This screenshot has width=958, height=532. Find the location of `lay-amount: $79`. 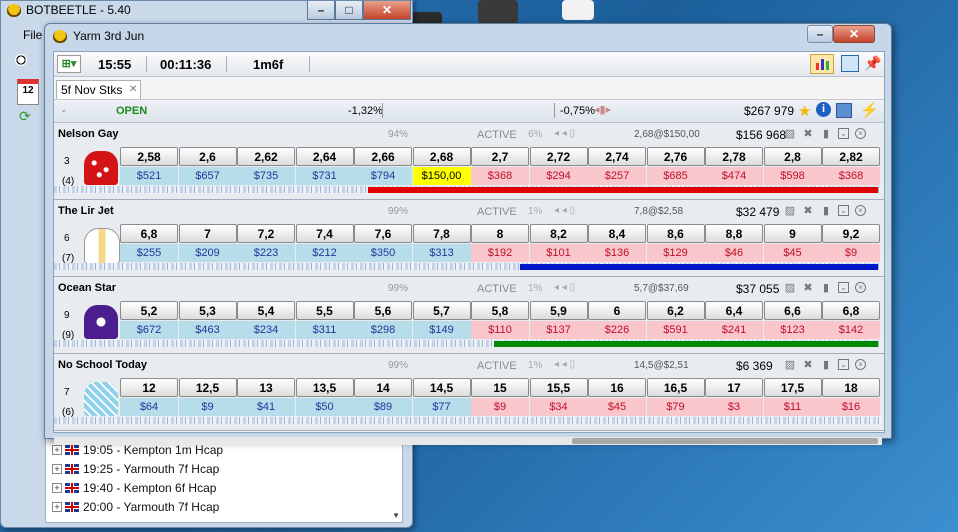

lay-amount: $79 is located at coordinates (675, 407).